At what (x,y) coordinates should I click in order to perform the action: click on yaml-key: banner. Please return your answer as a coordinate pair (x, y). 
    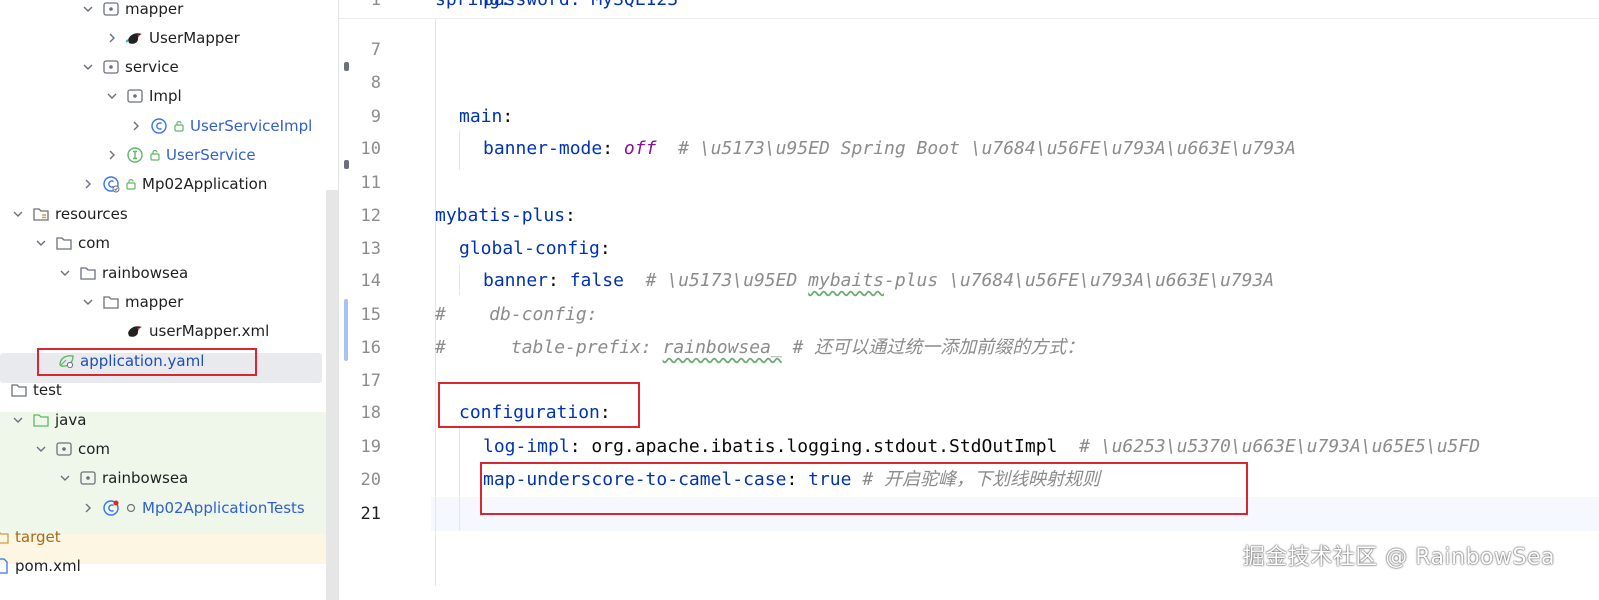
    Looking at the image, I should click on (516, 280).